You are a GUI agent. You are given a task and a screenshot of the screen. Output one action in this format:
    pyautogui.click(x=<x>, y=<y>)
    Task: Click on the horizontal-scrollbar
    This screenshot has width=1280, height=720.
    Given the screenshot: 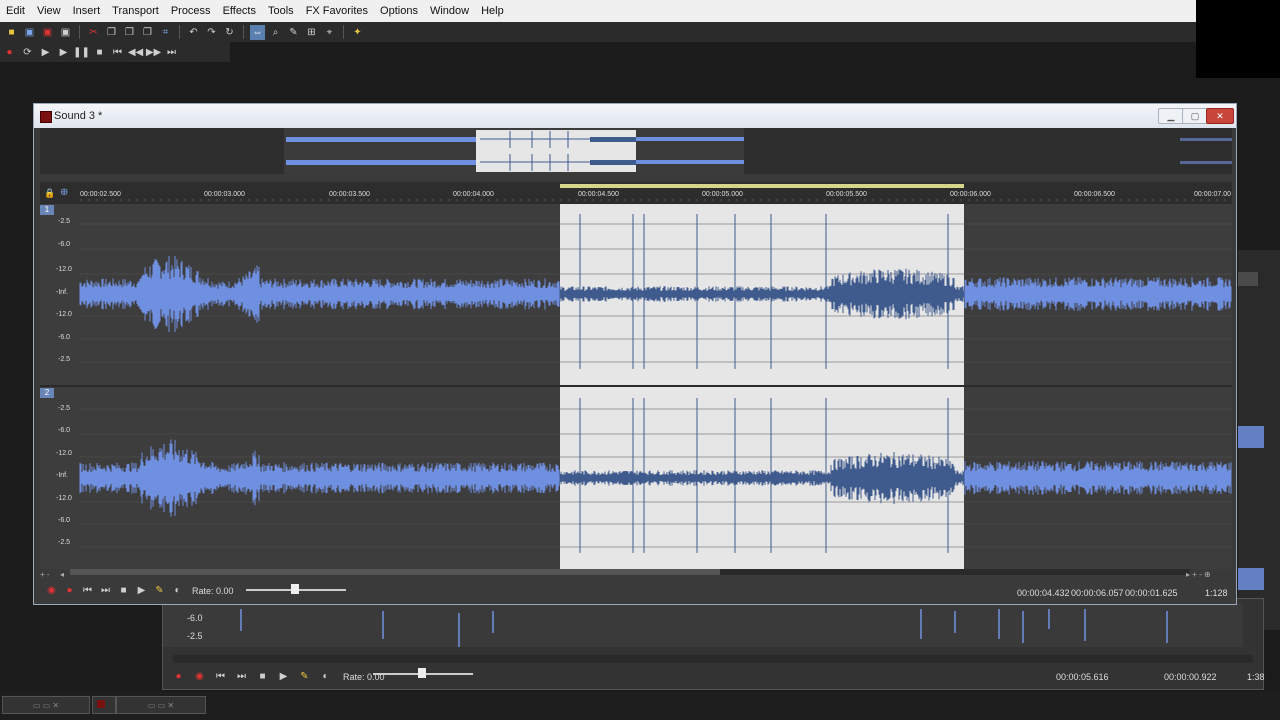 What is the action you would take?
    pyautogui.click(x=630, y=572)
    